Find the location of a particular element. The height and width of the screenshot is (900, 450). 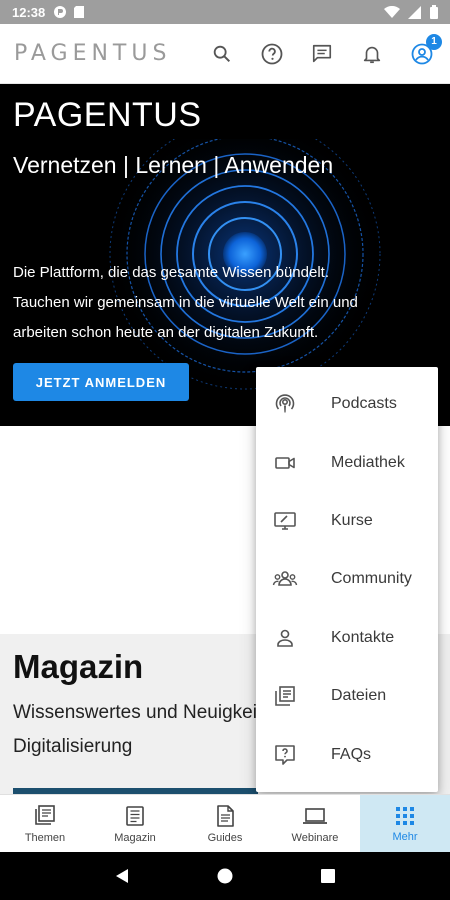

status-bar: 12:38 is located at coordinates (225, 12).